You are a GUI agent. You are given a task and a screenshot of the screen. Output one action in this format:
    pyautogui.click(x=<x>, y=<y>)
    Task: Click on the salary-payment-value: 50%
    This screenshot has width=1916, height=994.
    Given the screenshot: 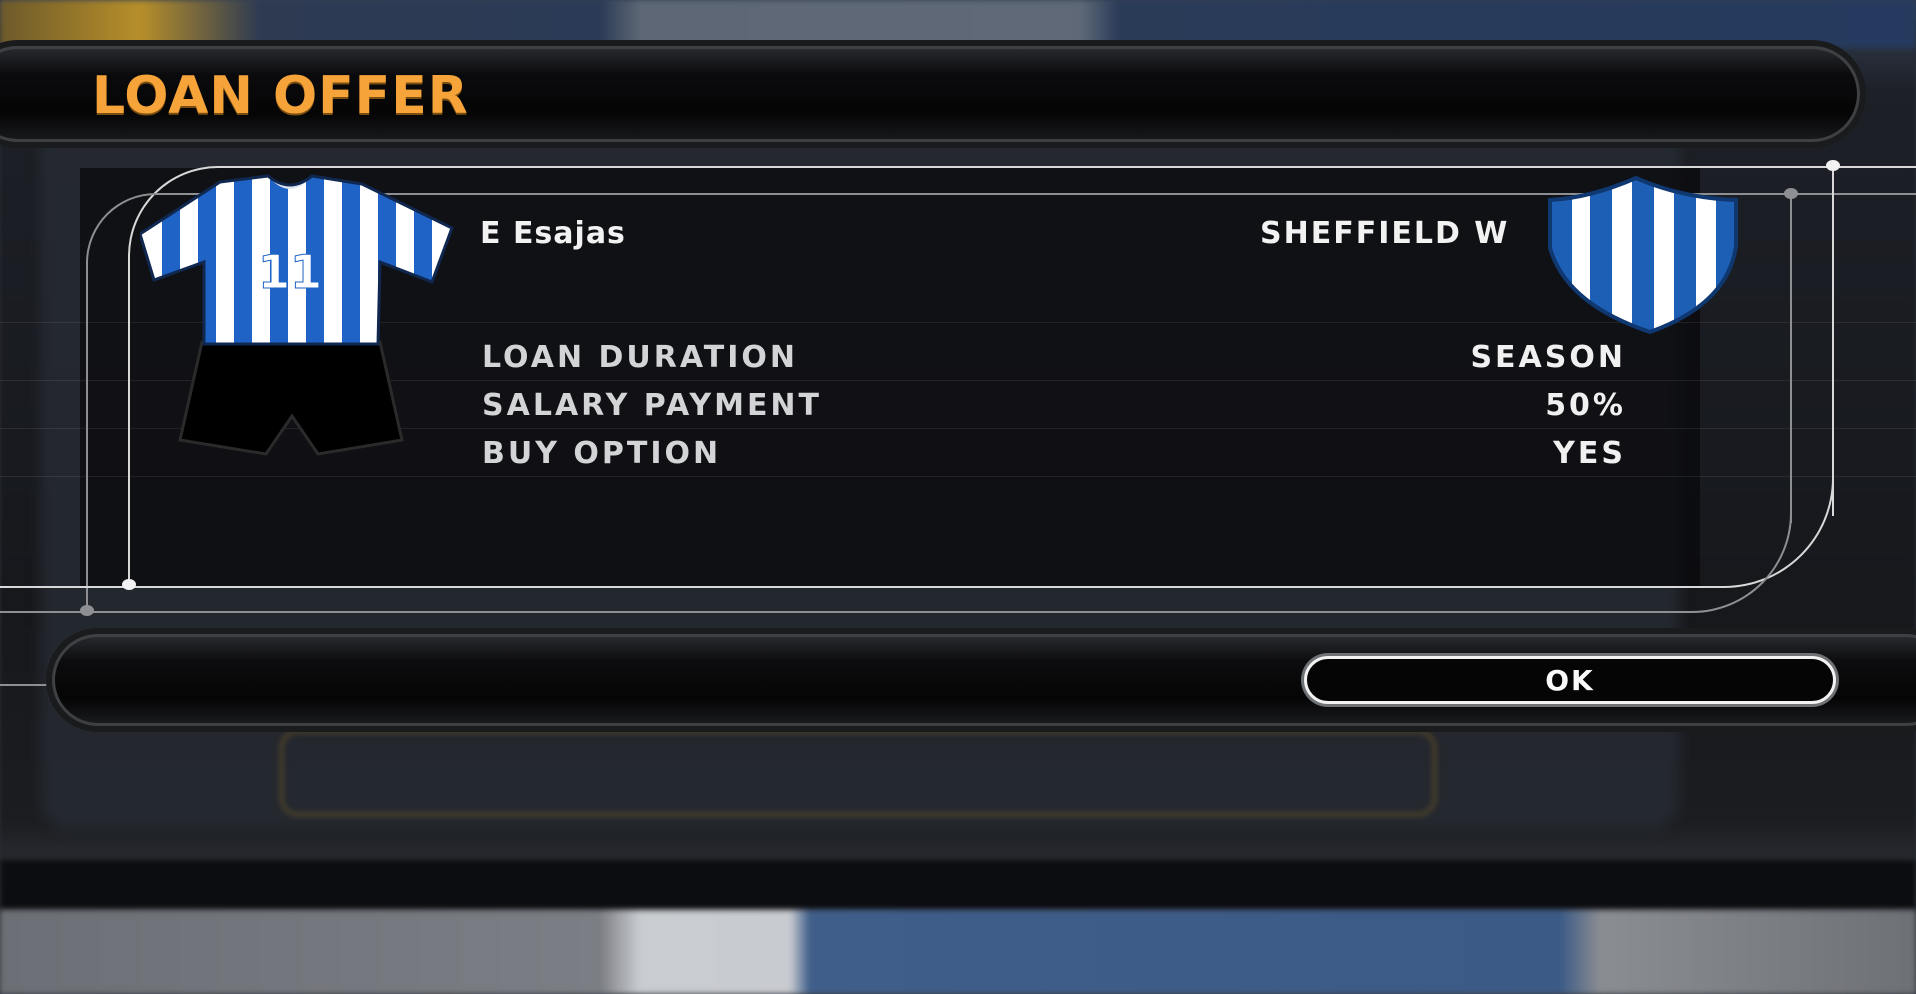 What is the action you would take?
    pyautogui.click(x=1585, y=405)
    